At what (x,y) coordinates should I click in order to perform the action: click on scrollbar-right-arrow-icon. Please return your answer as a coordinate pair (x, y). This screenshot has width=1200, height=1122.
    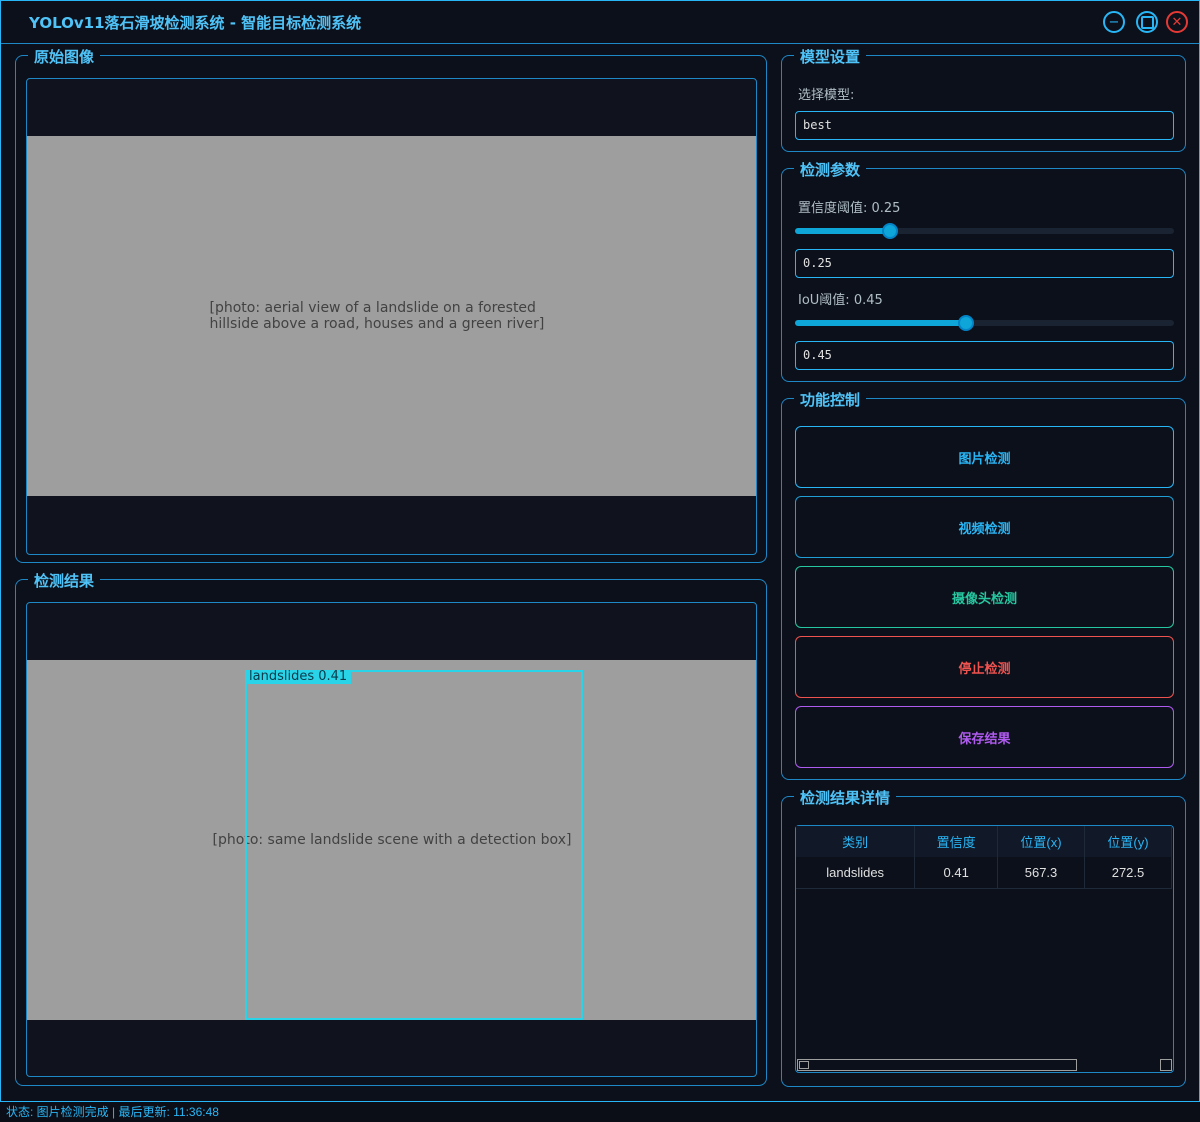
    Looking at the image, I should click on (1166, 1065).